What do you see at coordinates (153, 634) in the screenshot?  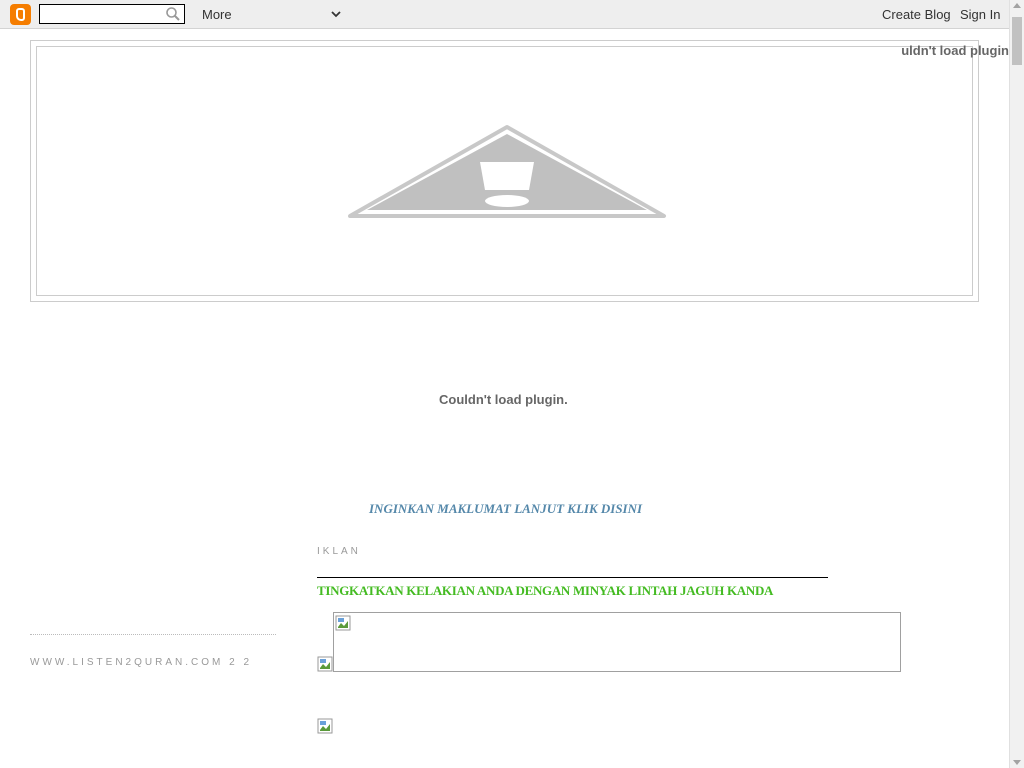 I see `sidebar-divider` at bounding box center [153, 634].